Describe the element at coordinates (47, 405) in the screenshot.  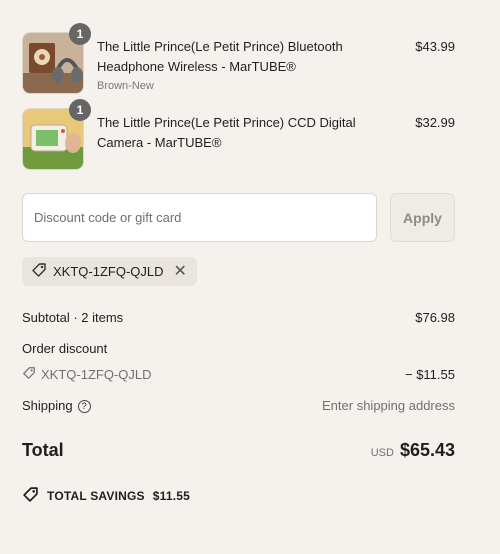
I see `shipping-label: Shipping` at that location.